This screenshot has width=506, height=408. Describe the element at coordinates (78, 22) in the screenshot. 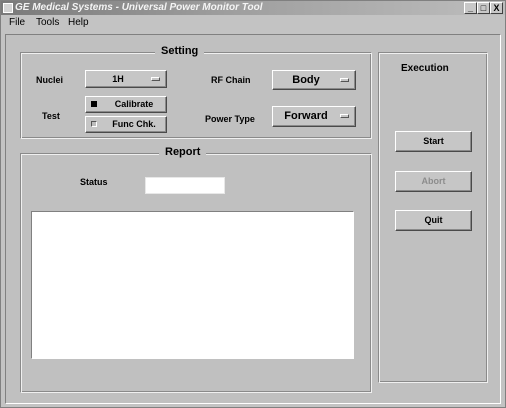

I see `menu-help: Help` at that location.